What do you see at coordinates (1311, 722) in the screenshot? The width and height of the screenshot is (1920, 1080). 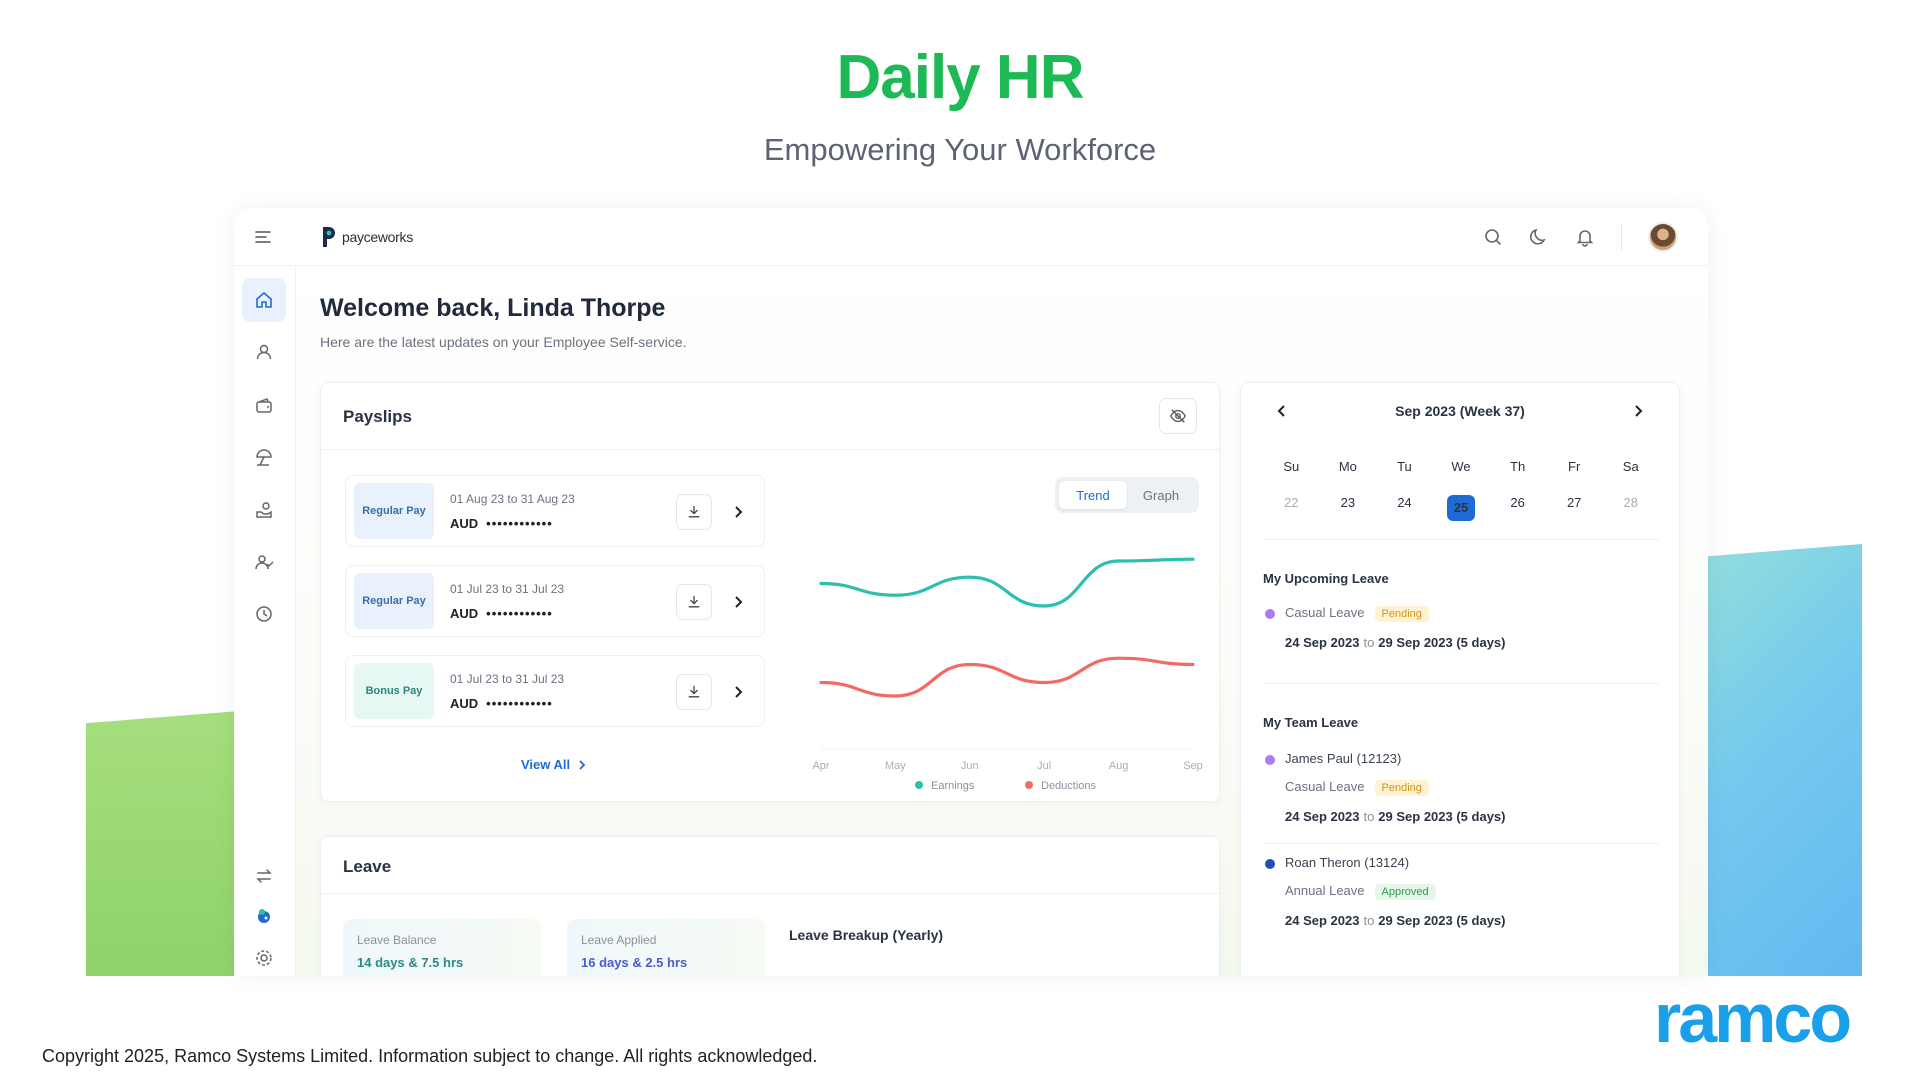 I see `team-leave-title: My Team Leave` at bounding box center [1311, 722].